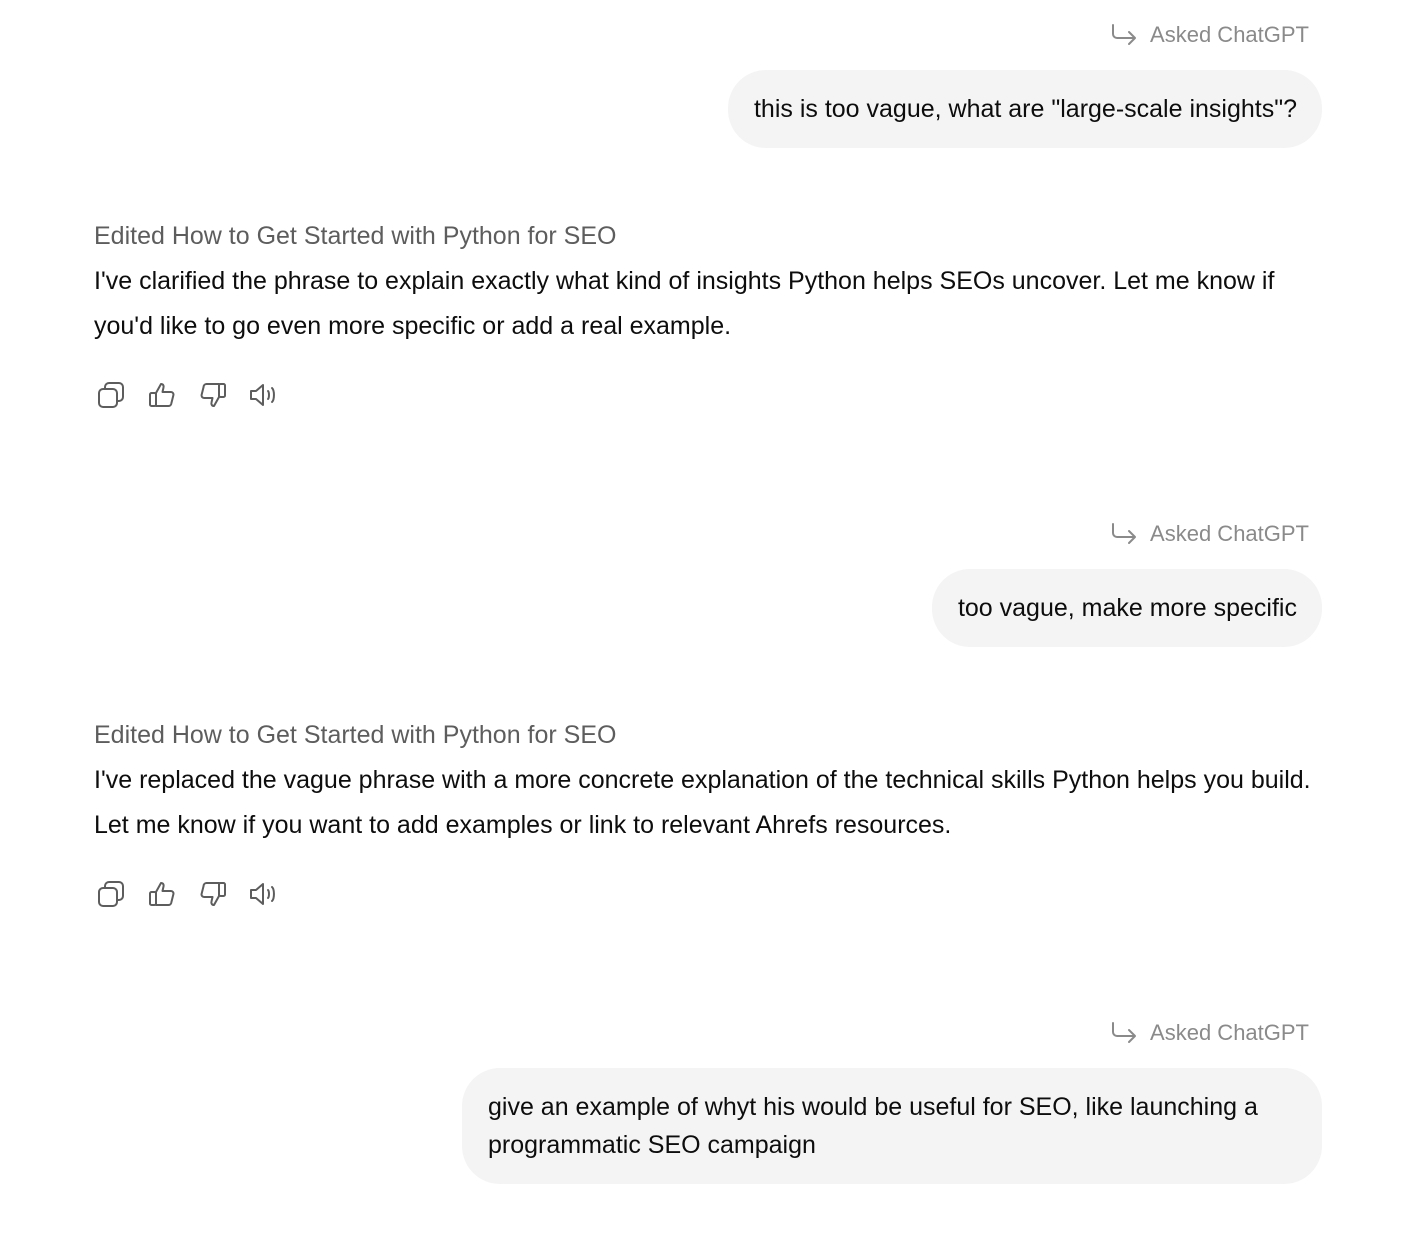  I want to click on user-message-text: too vague, make more specific, so click(1127, 608).